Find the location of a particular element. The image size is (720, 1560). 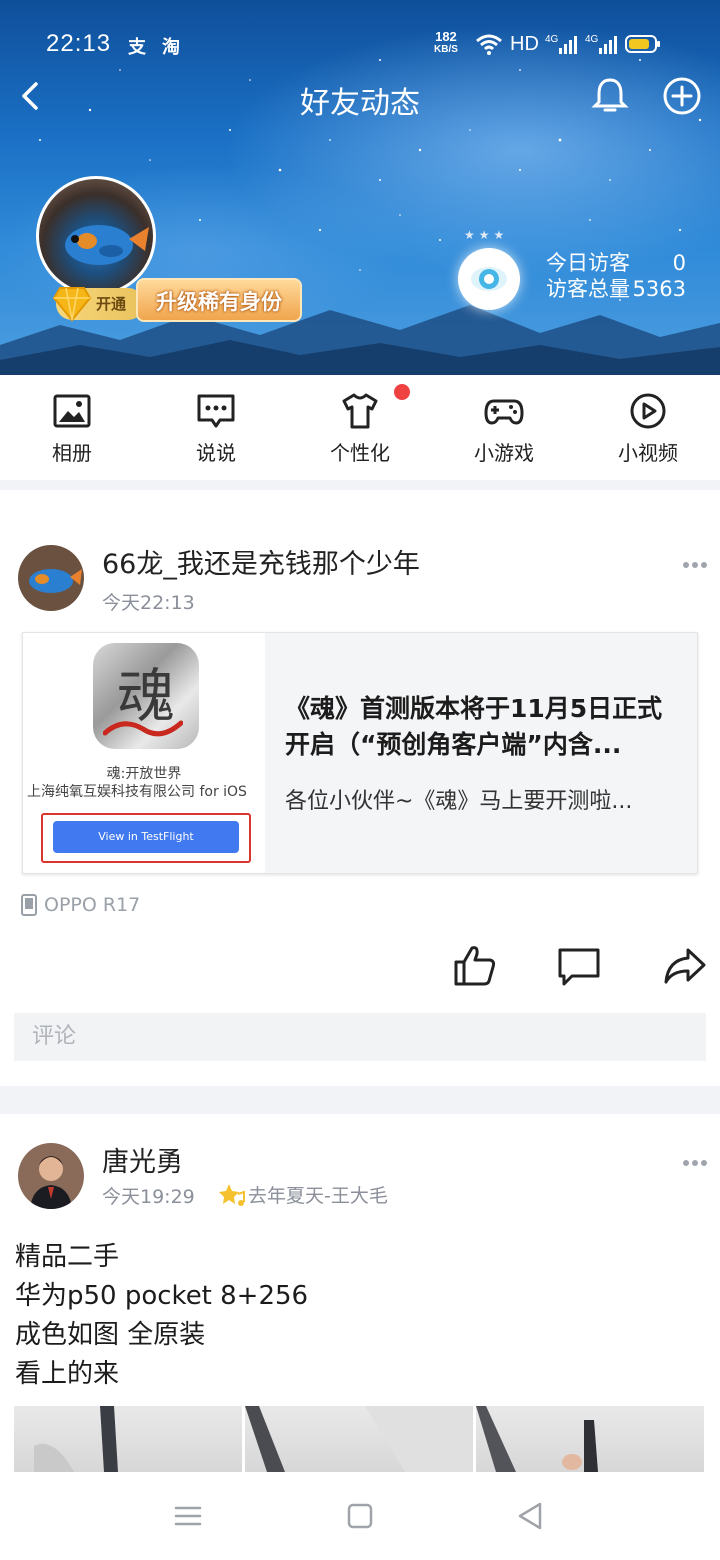

tshirt-icon is located at coordinates (360, 411).